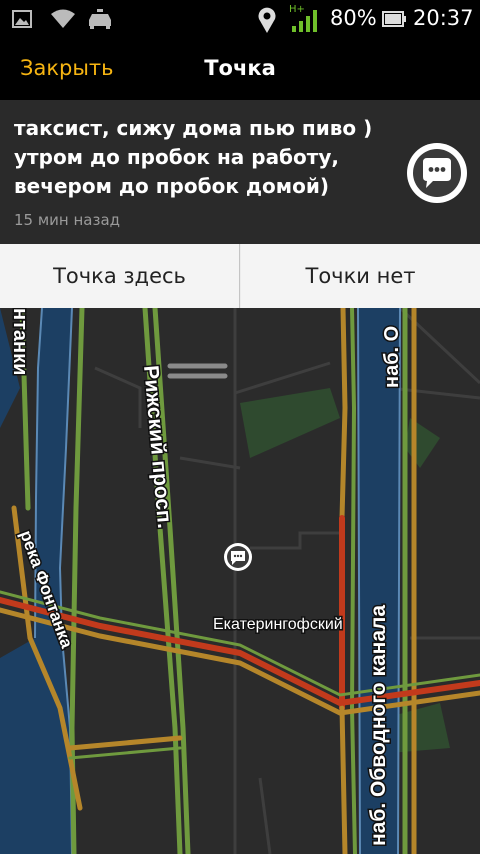 Image resolution: width=480 pixels, height=854 pixels. I want to click on image-icon, so click(22, 19).